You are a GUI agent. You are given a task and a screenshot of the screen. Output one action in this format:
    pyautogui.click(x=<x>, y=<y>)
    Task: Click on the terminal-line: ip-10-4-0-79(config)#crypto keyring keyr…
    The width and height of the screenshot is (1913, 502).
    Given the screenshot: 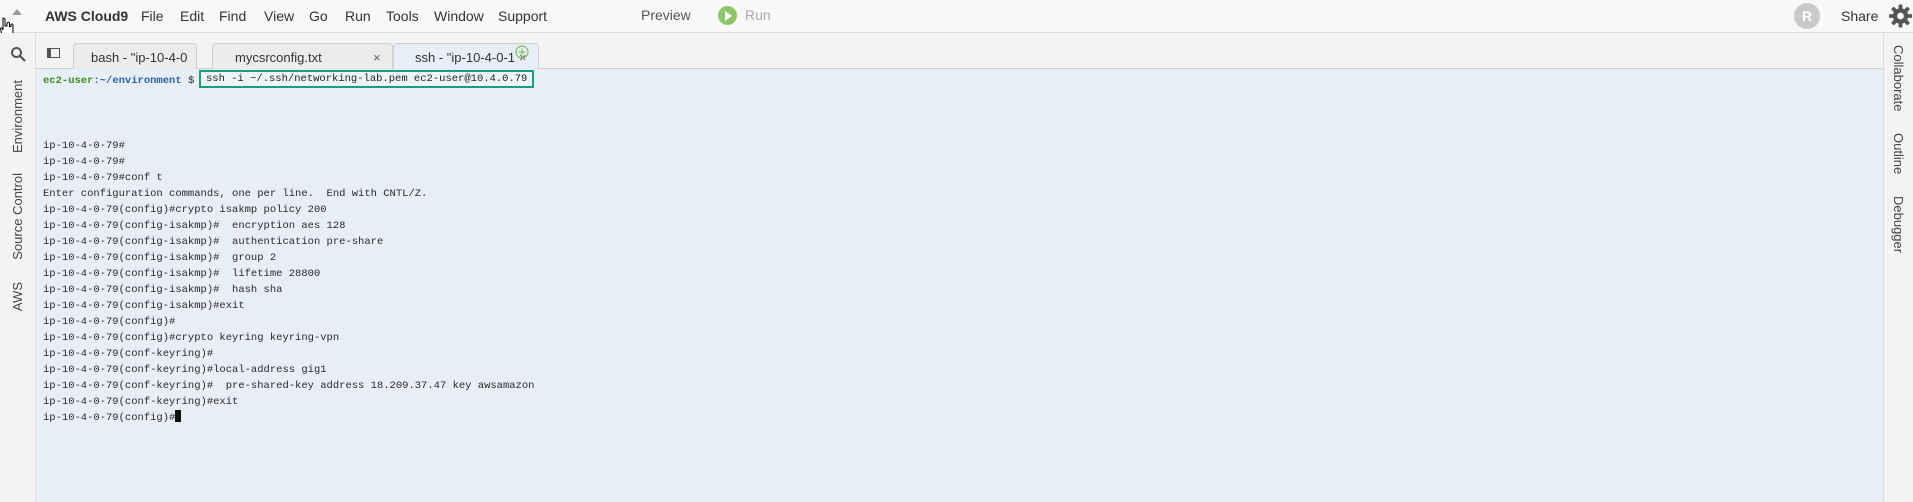 What is the action you would take?
    pyautogui.click(x=191, y=338)
    